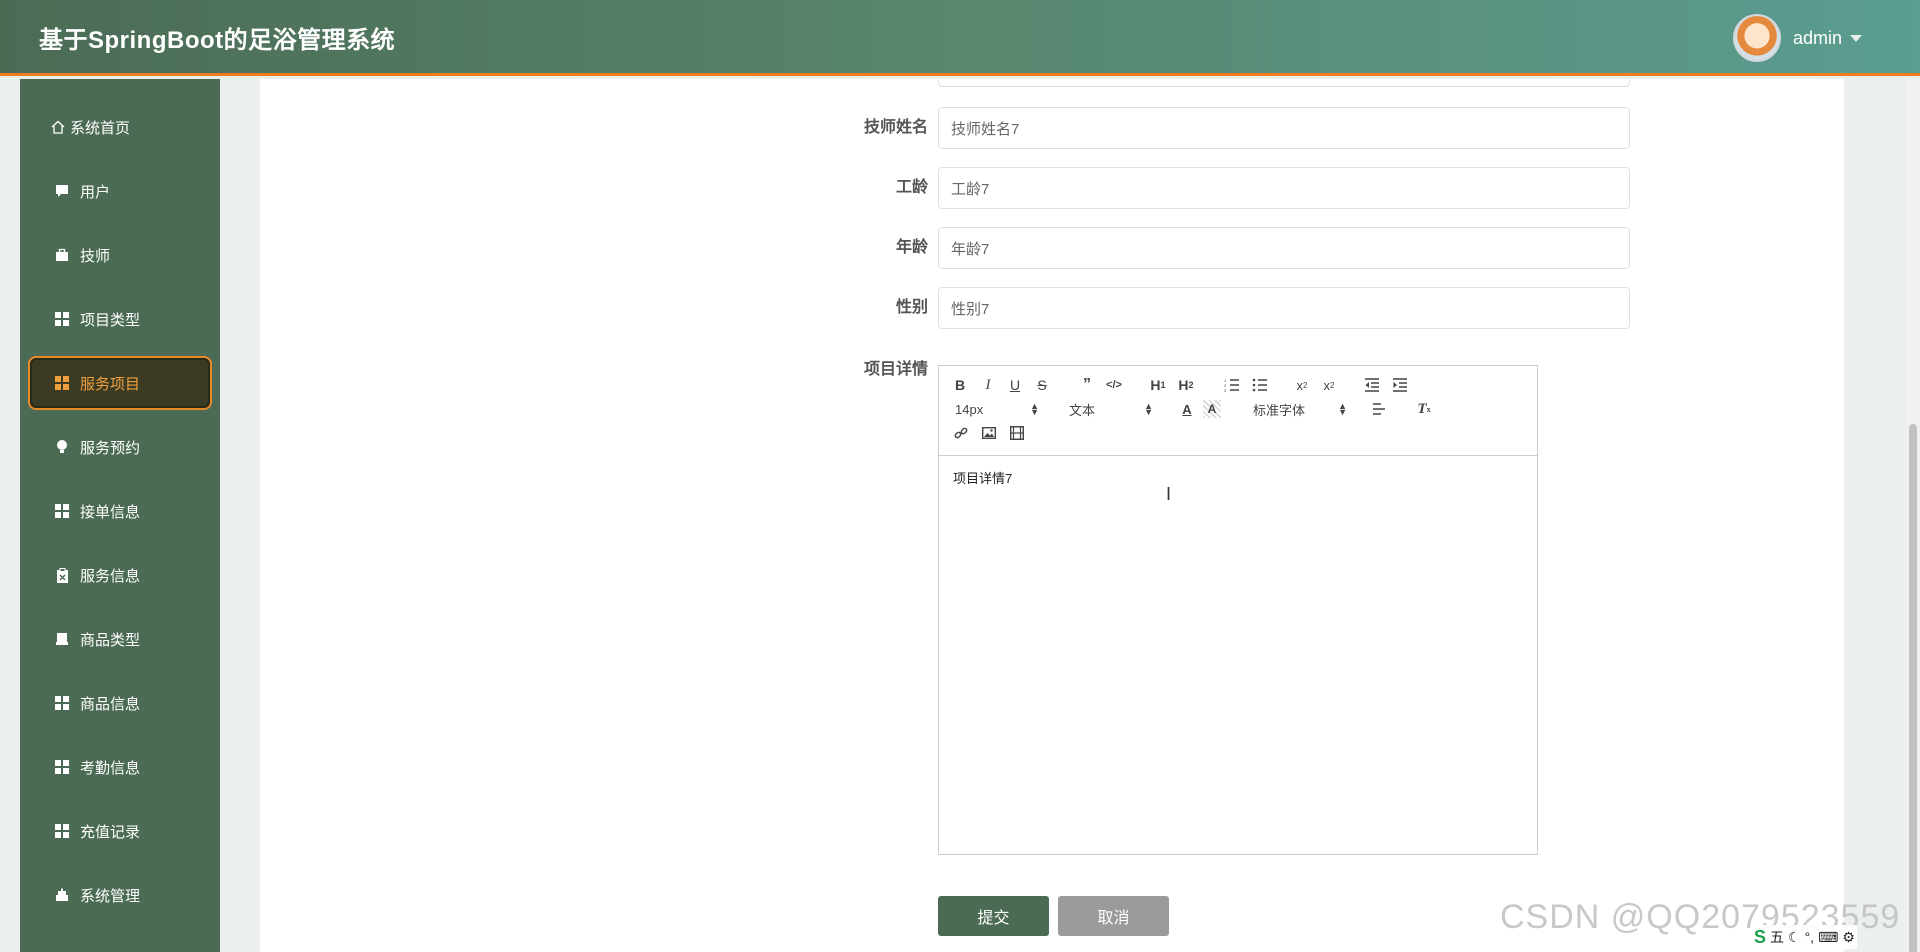 The height and width of the screenshot is (952, 1920). Describe the element at coordinates (95, 256) in the screenshot. I see `sidebar-item-label: 技师` at that location.